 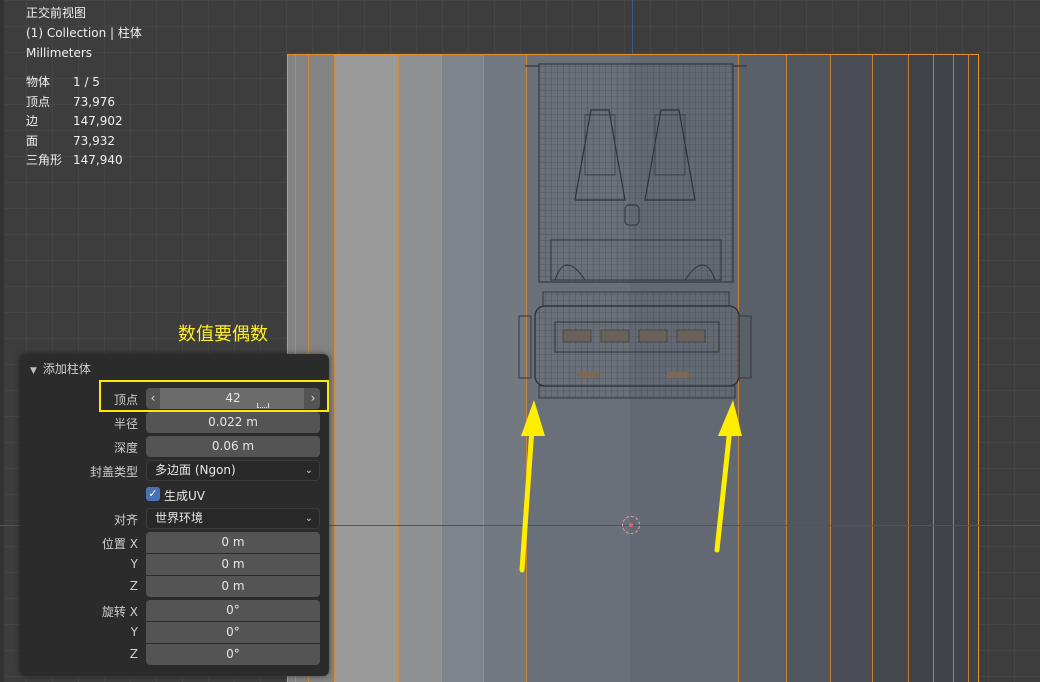 I want to click on collection-name: (1) Collection | 柱体, so click(x=84, y=33).